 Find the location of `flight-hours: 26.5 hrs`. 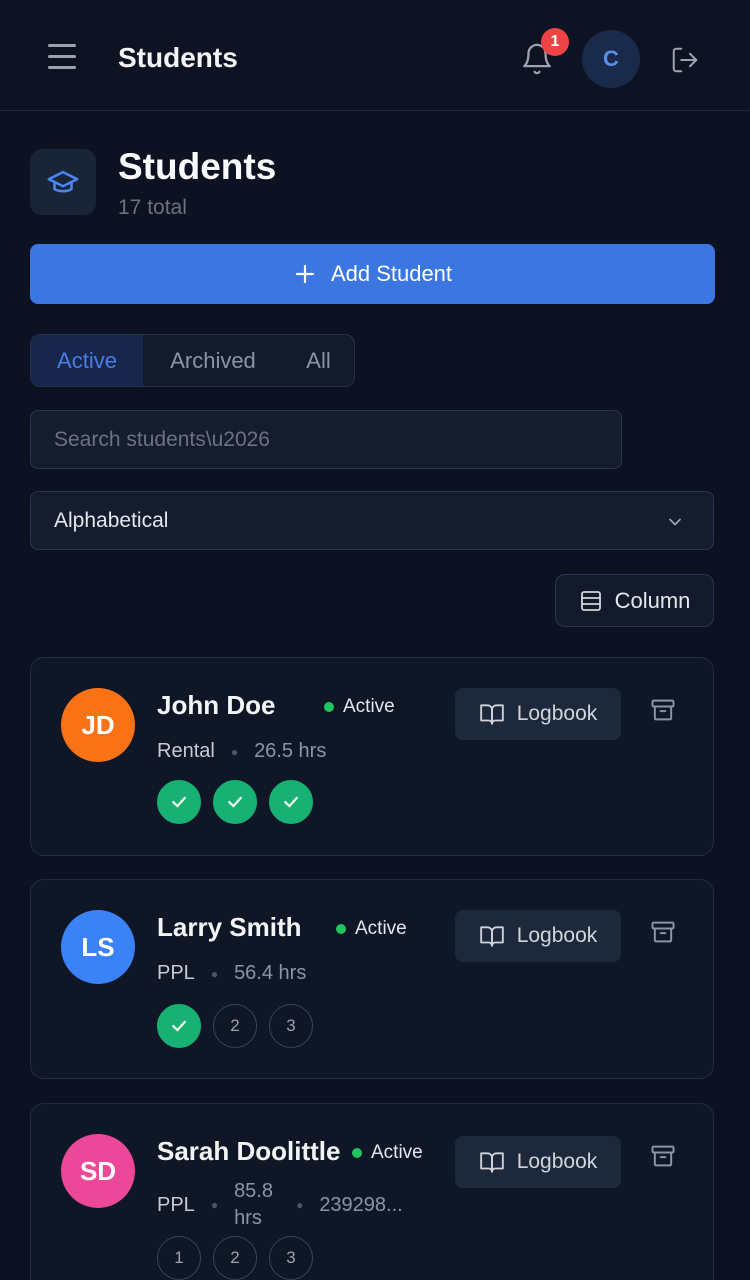

flight-hours: 26.5 hrs is located at coordinates (290, 751).